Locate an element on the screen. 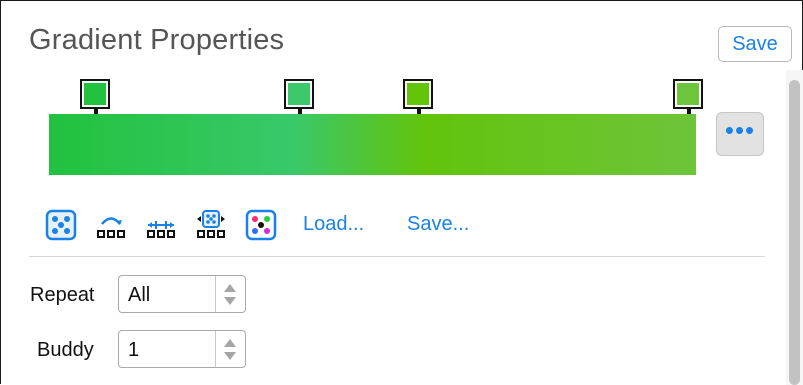 Image resolution: width=803 pixels, height=385 pixels. more-options-button: ••• is located at coordinates (740, 134).